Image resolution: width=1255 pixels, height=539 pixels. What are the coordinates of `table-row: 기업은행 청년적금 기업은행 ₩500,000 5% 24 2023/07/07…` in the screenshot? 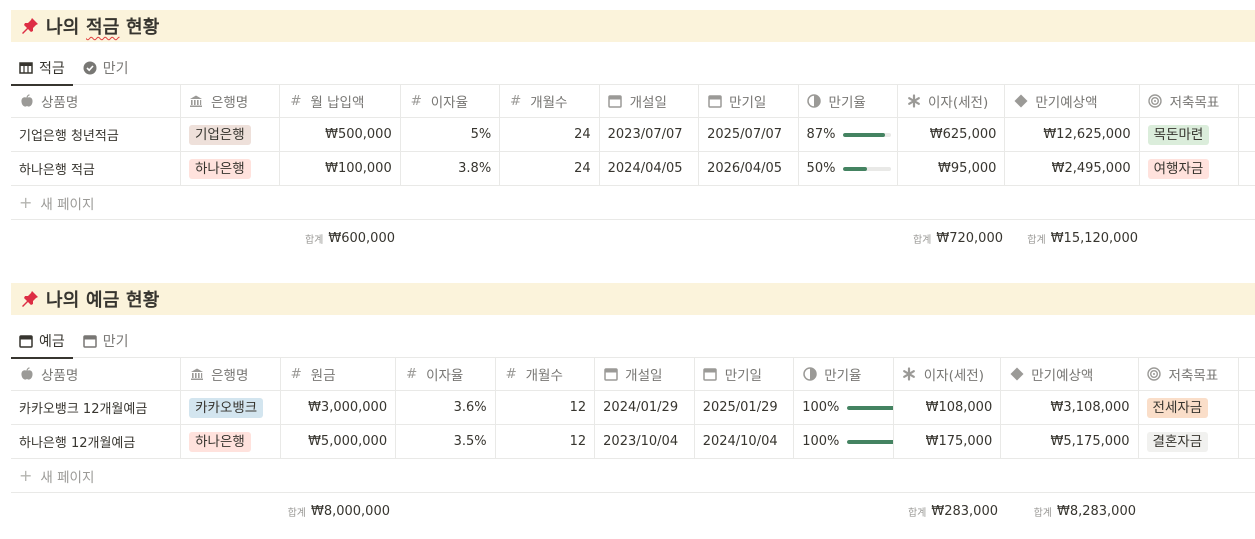 It's located at (633, 135).